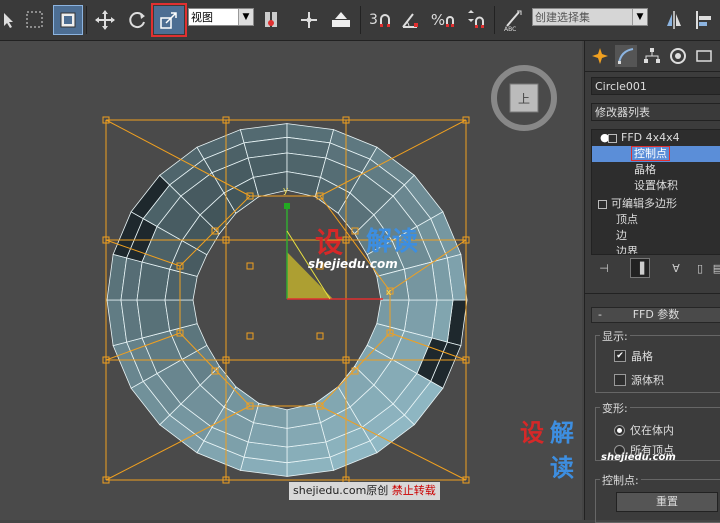 The height and width of the screenshot is (523, 720). I want to click on deform-group-title: 变形:, so click(615, 408).